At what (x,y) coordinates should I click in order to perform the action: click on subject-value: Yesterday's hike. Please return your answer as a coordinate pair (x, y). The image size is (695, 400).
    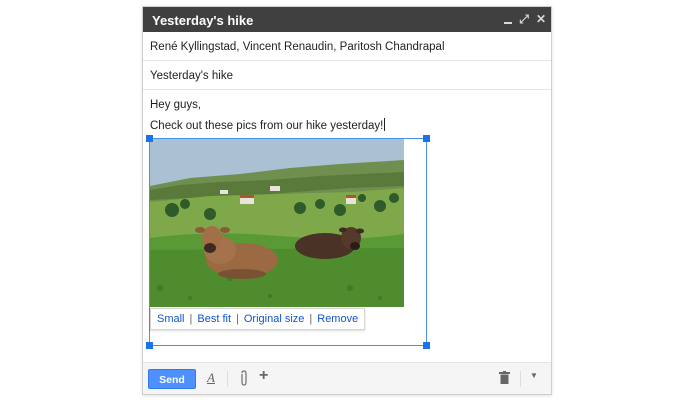
    Looking at the image, I should click on (191, 76).